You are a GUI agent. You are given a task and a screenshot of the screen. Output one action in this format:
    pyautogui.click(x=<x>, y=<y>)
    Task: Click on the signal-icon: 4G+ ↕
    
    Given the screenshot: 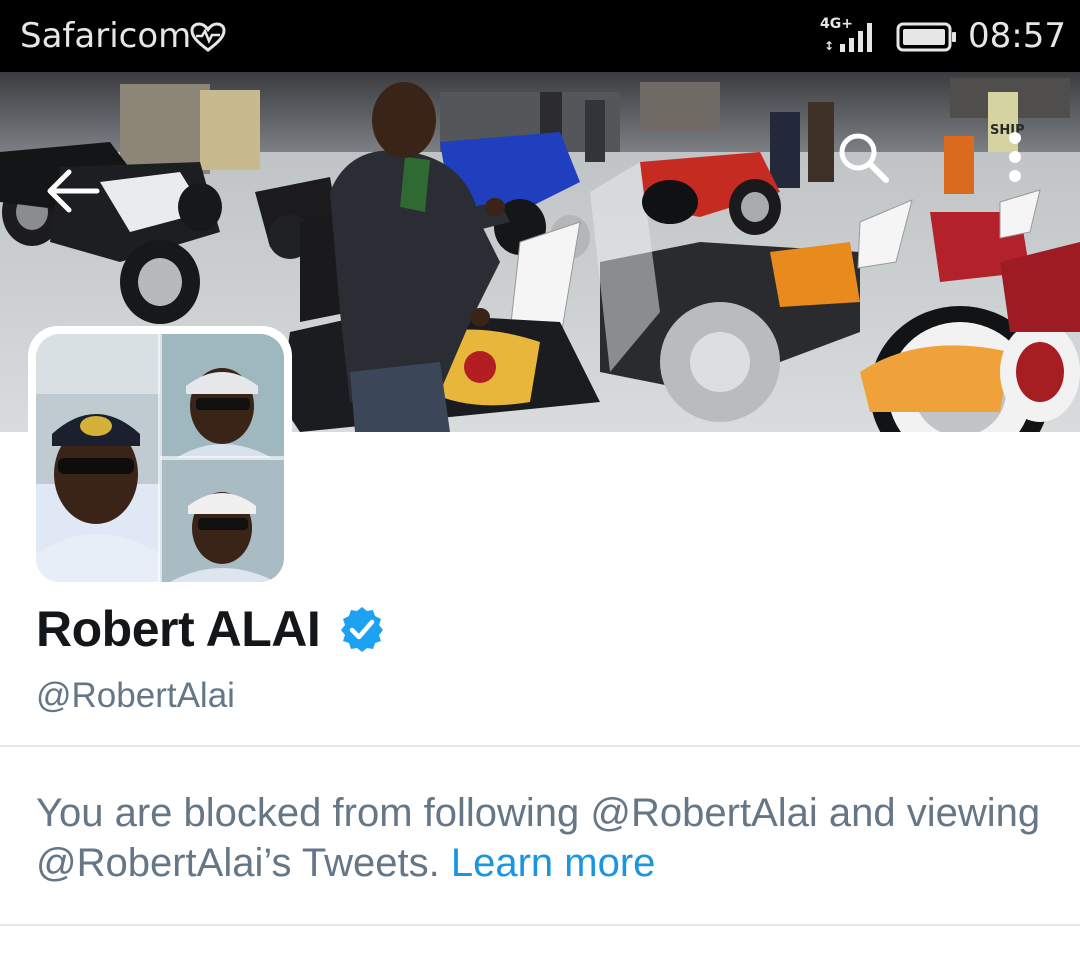 What is the action you would take?
    pyautogui.click(x=846, y=34)
    